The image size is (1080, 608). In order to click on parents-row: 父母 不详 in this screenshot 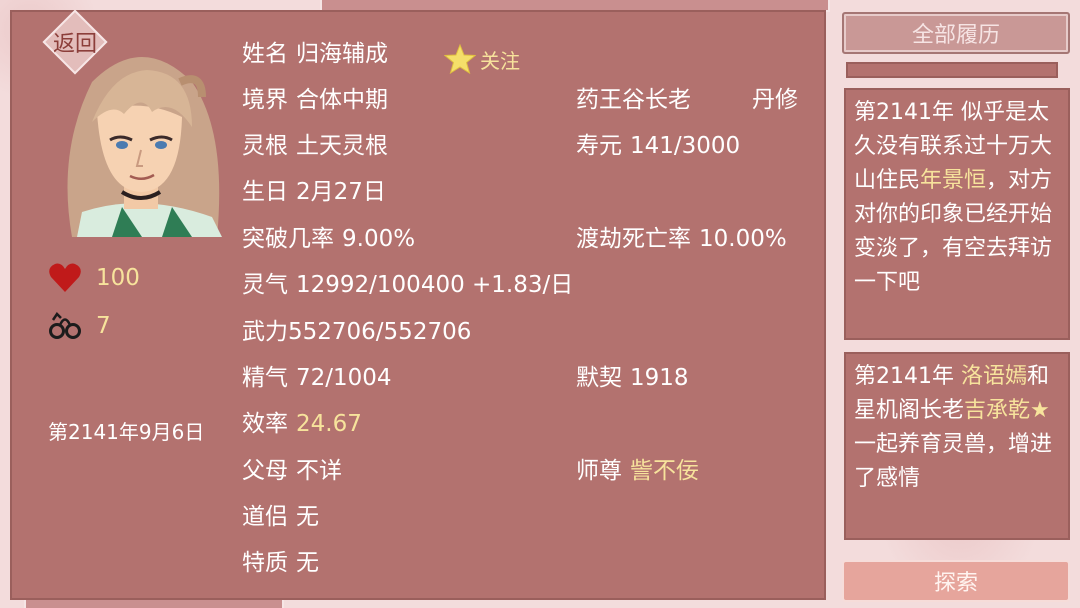, I will do `click(292, 471)`.